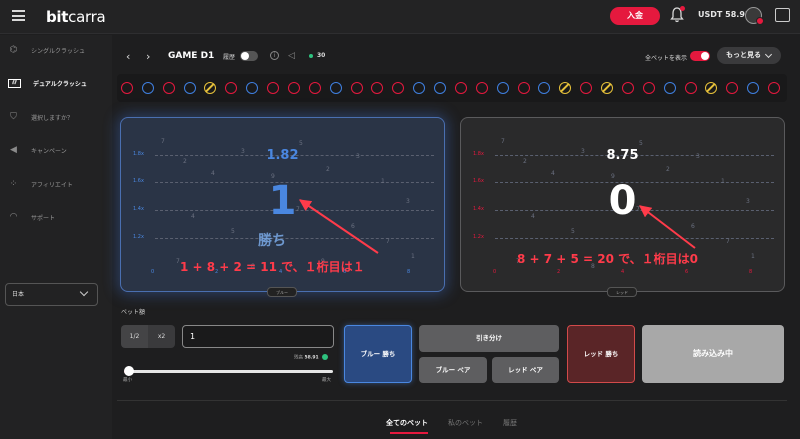 The height and width of the screenshot is (439, 800). What do you see at coordinates (326, 380) in the screenshot?
I see `slider-max-label: 最大` at bounding box center [326, 380].